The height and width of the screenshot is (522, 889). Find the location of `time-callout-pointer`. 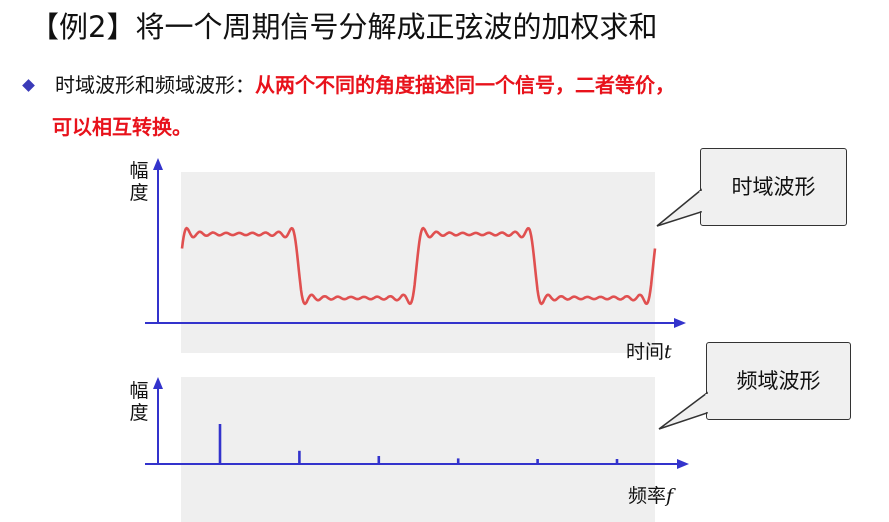

time-callout-pointer is located at coordinates (679, 207).